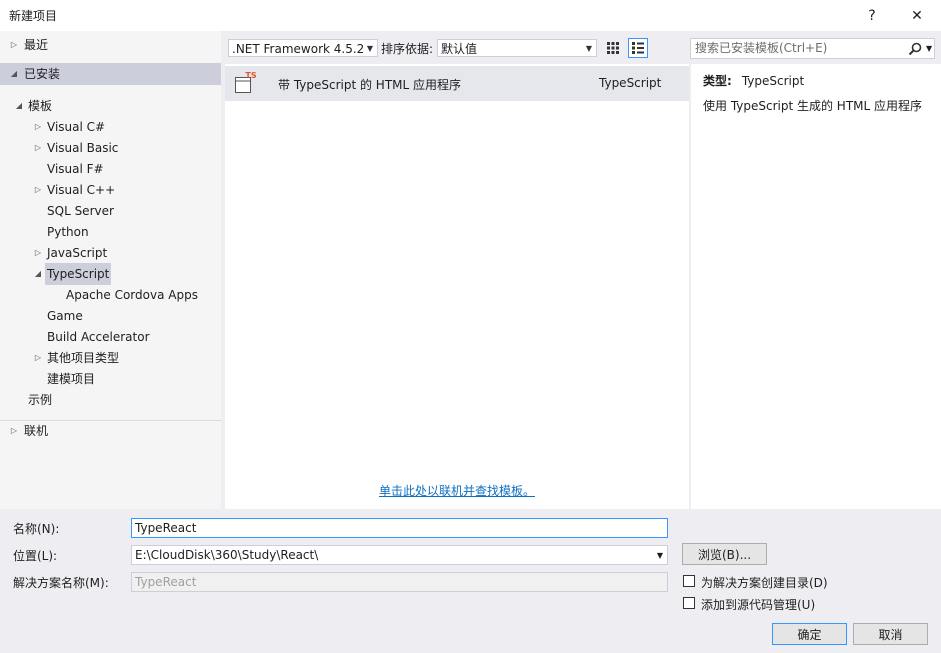 This screenshot has width=941, height=653. What do you see at coordinates (80, 211) in the screenshot?
I see `tree-item-label: SQL Server` at bounding box center [80, 211].